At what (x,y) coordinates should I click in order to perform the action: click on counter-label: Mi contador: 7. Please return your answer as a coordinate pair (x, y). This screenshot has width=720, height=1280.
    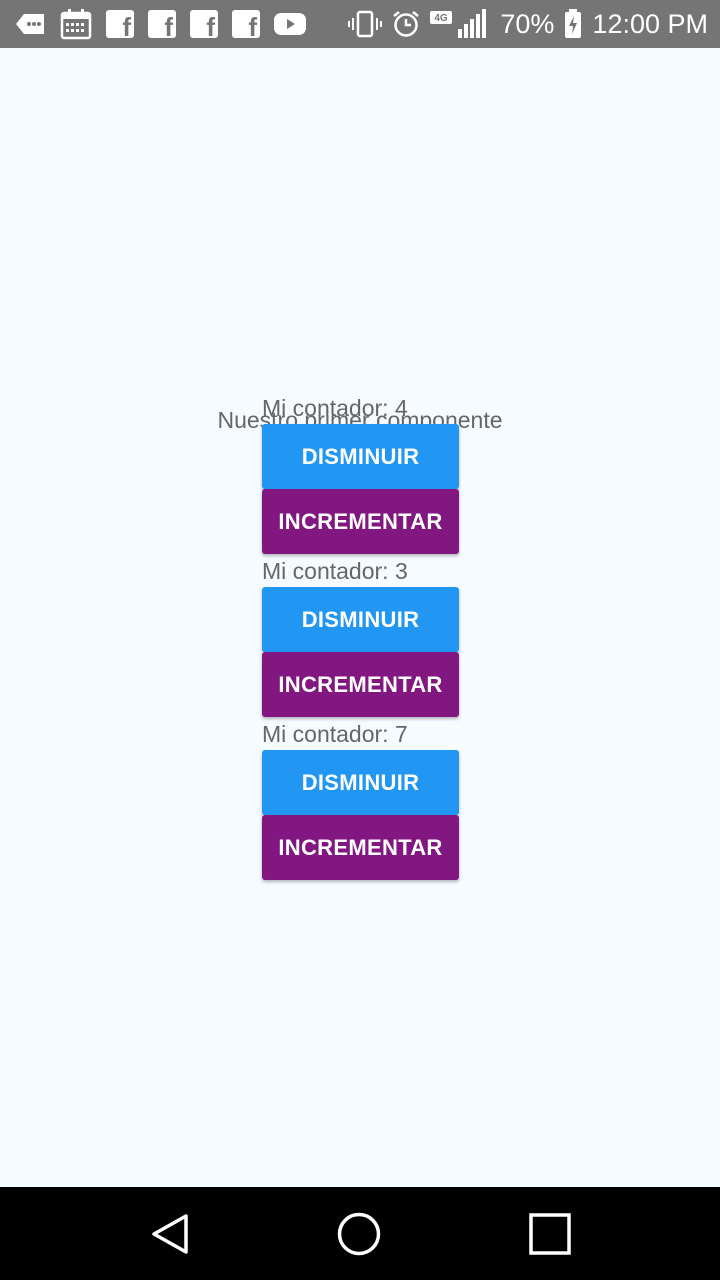
    Looking at the image, I should click on (335, 734).